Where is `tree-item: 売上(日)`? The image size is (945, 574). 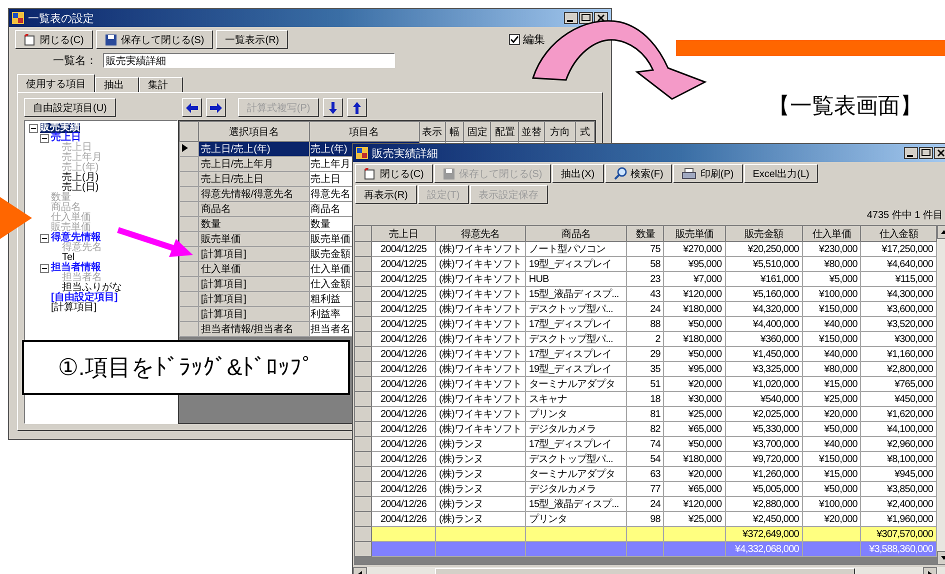 tree-item: 売上(日) is located at coordinates (80, 188).